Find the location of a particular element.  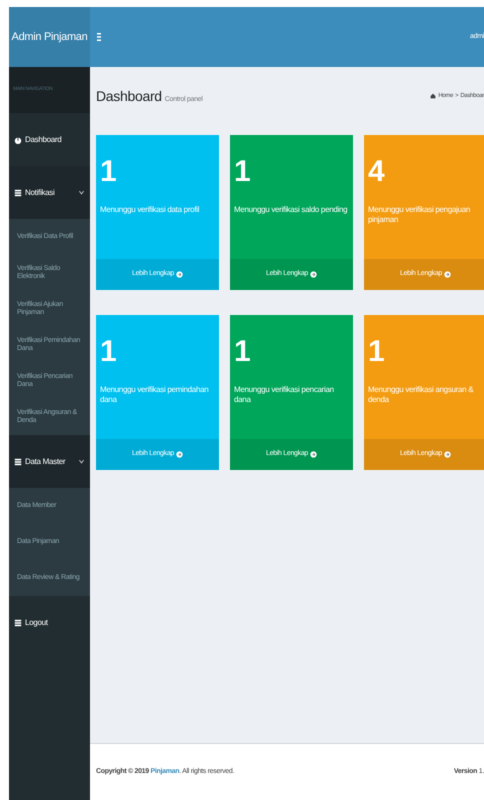

gauge-icon is located at coordinates (18, 140).